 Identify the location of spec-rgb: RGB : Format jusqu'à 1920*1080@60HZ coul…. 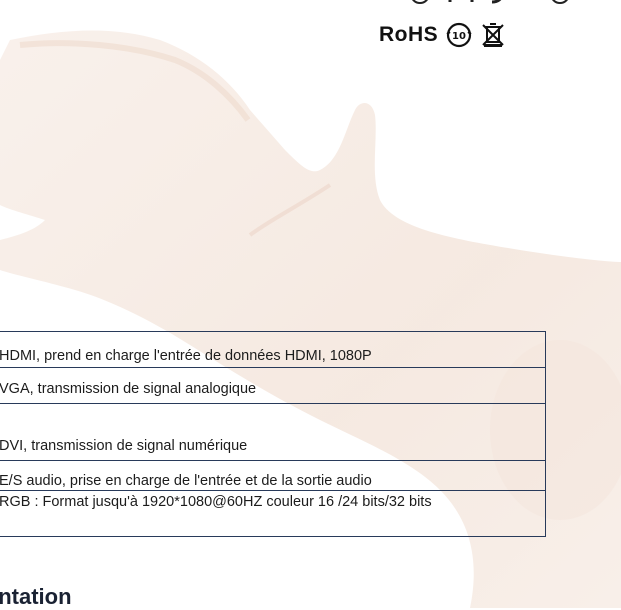
(273, 513).